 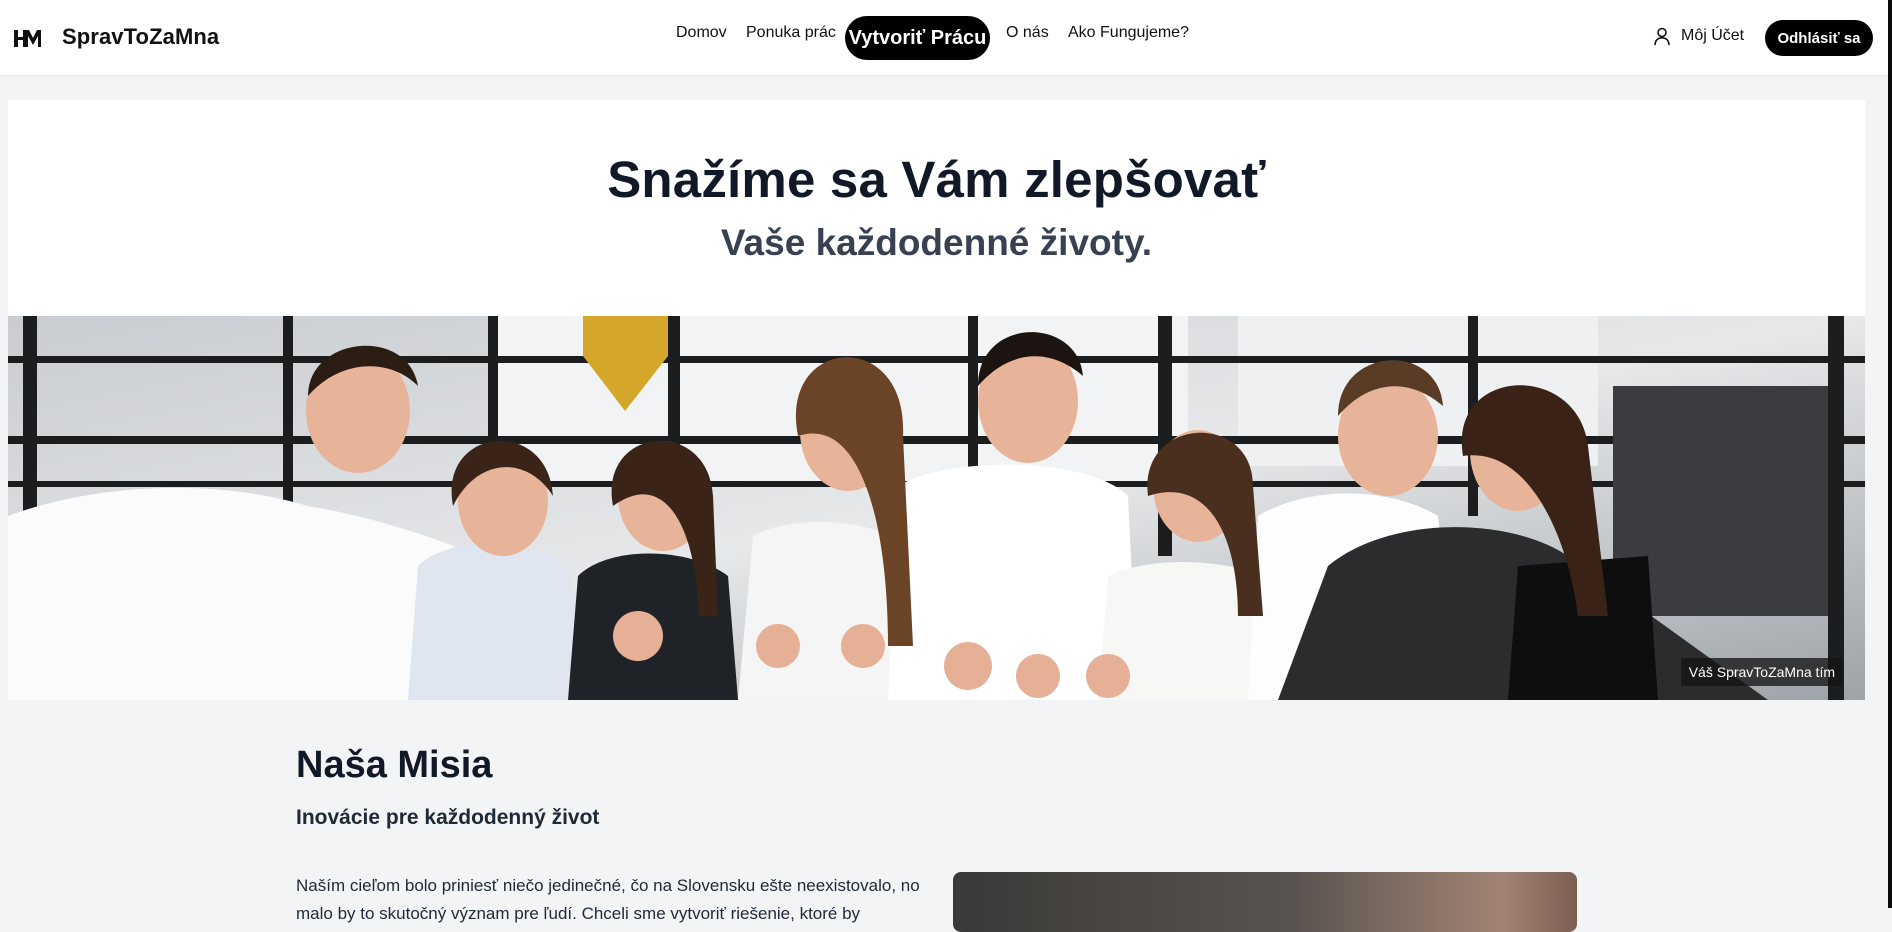 What do you see at coordinates (1713, 35) in the screenshot?
I see `my-account-label: Môj Účet` at bounding box center [1713, 35].